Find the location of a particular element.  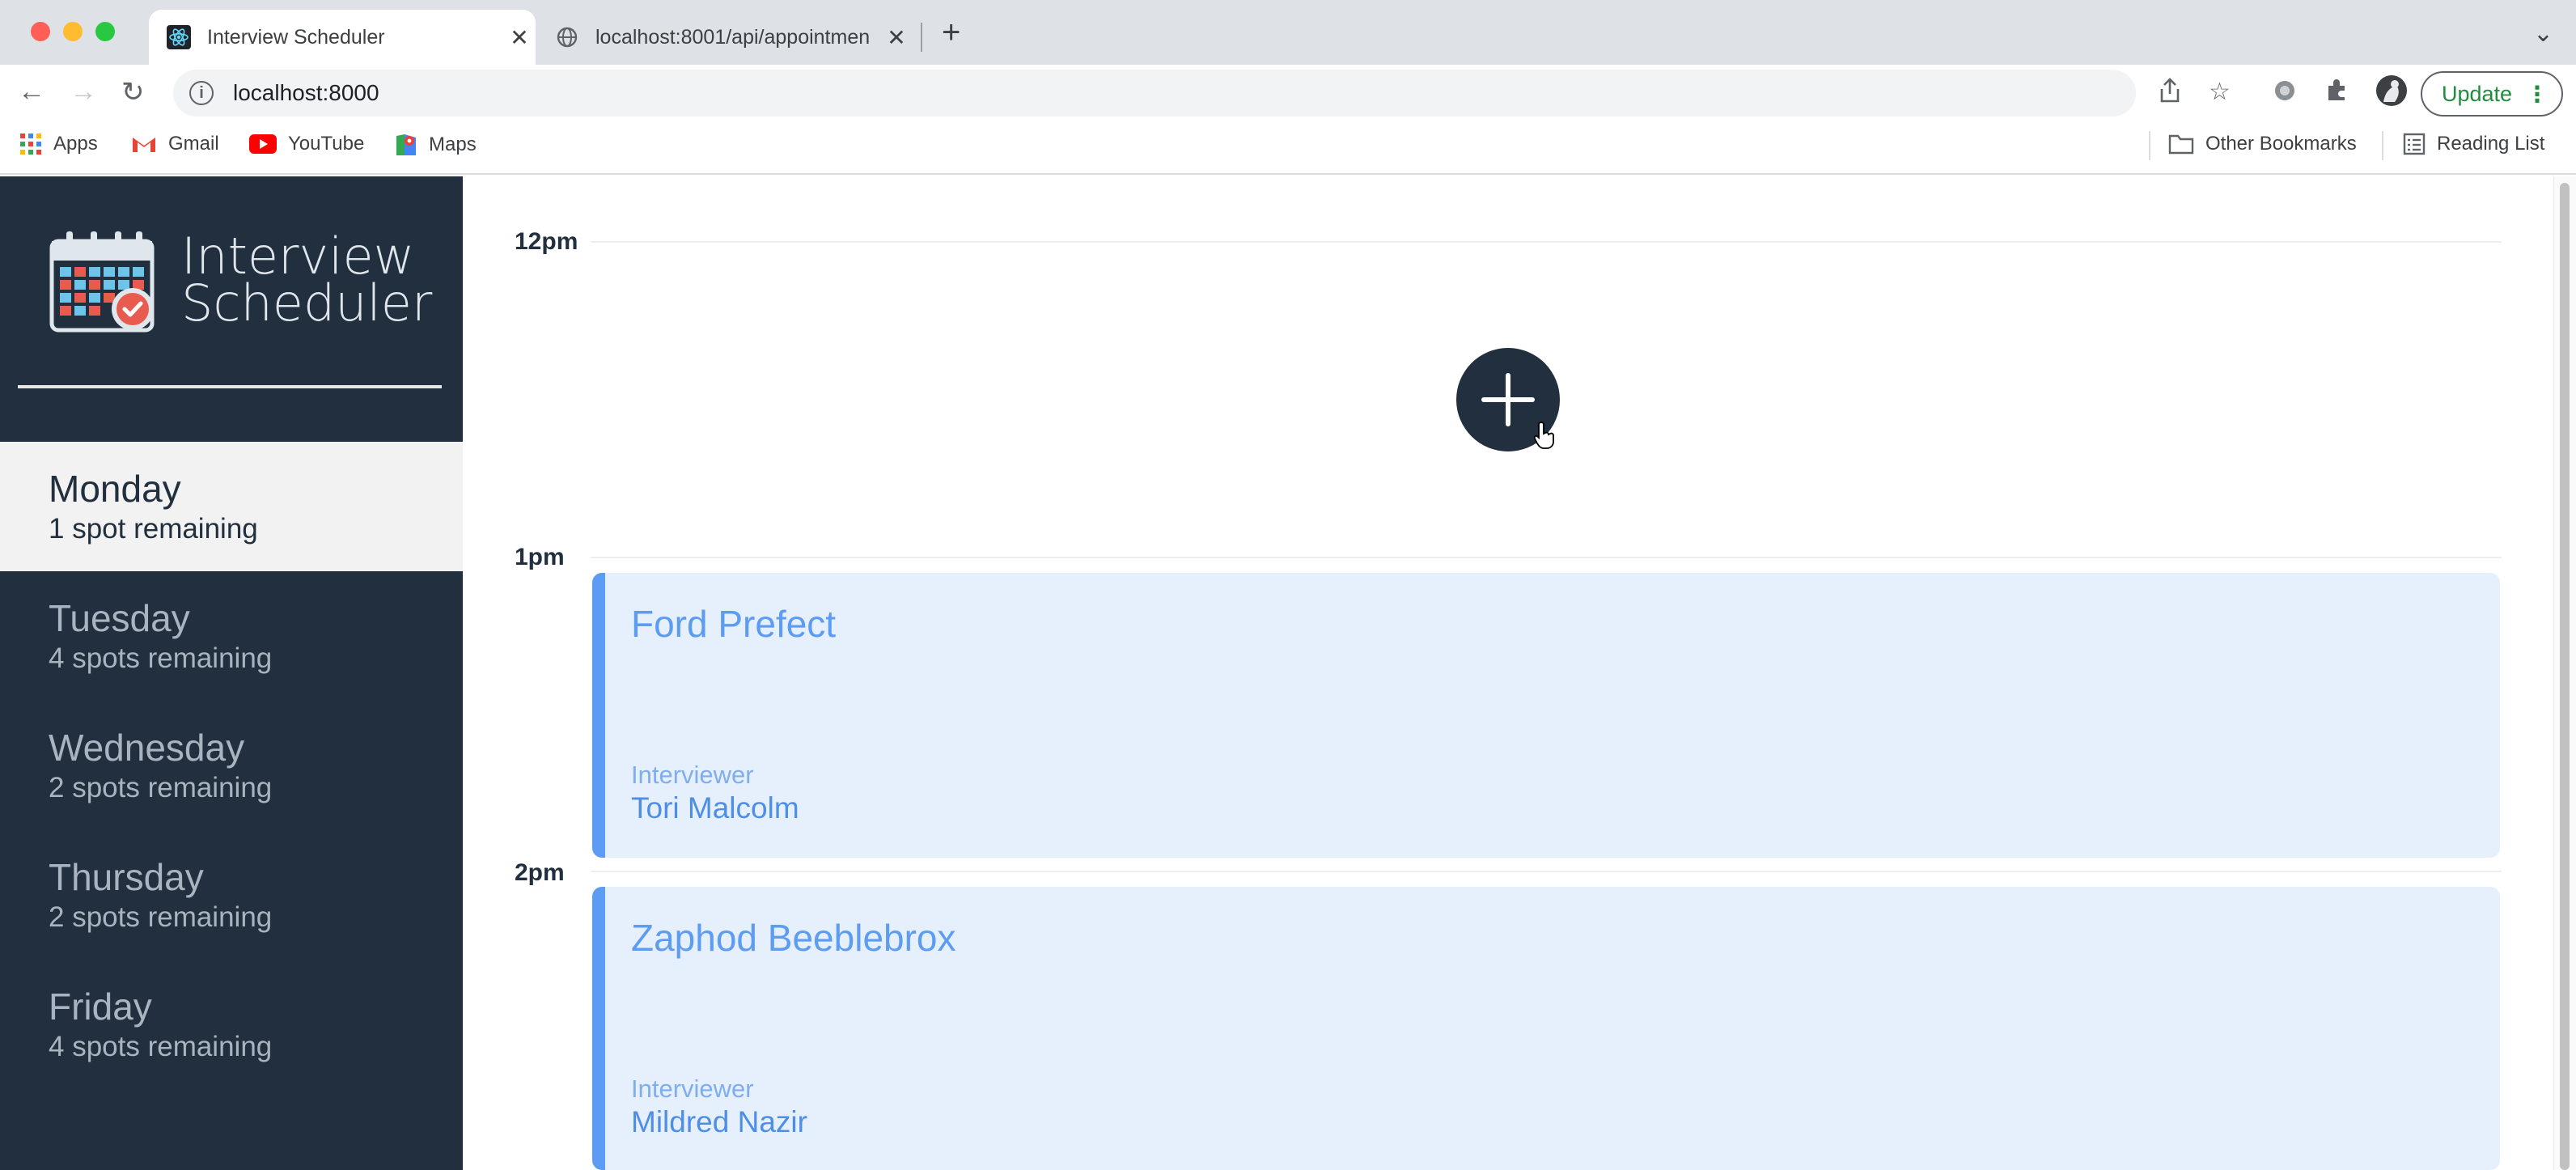

bookmark-other-bookmarks: Other Bookmarks is located at coordinates (2262, 144).